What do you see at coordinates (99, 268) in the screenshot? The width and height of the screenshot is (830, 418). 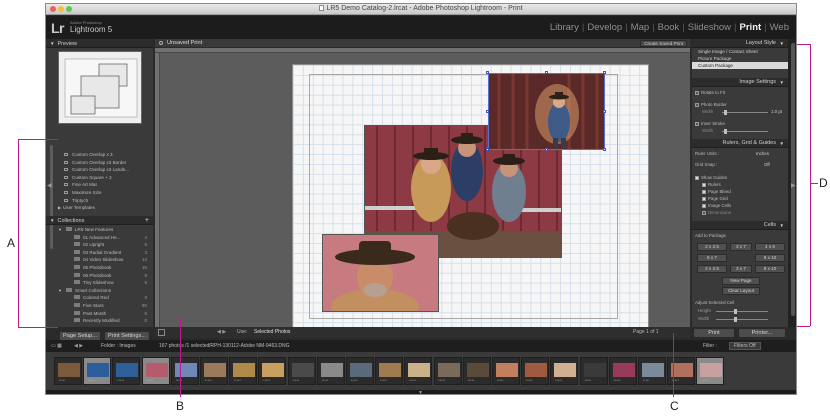 I see `collection-item: 05 Photobook 15` at bounding box center [99, 268].